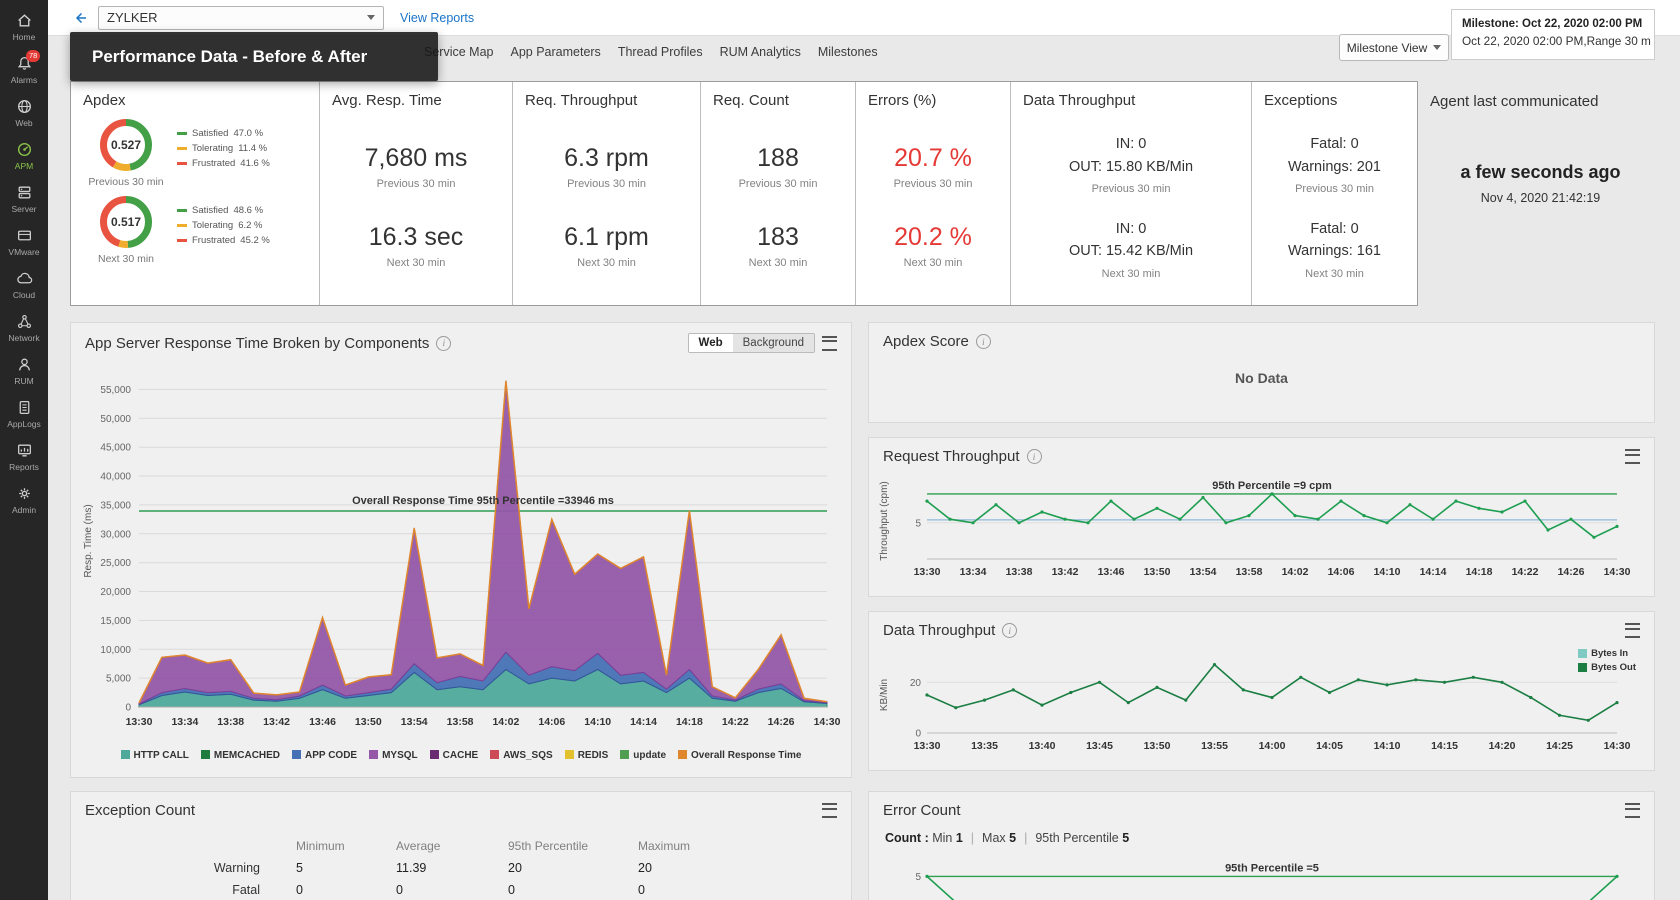 This screenshot has width=1680, height=900. Describe the element at coordinates (918, 734) in the screenshot. I see `svg-text: 0` at that location.